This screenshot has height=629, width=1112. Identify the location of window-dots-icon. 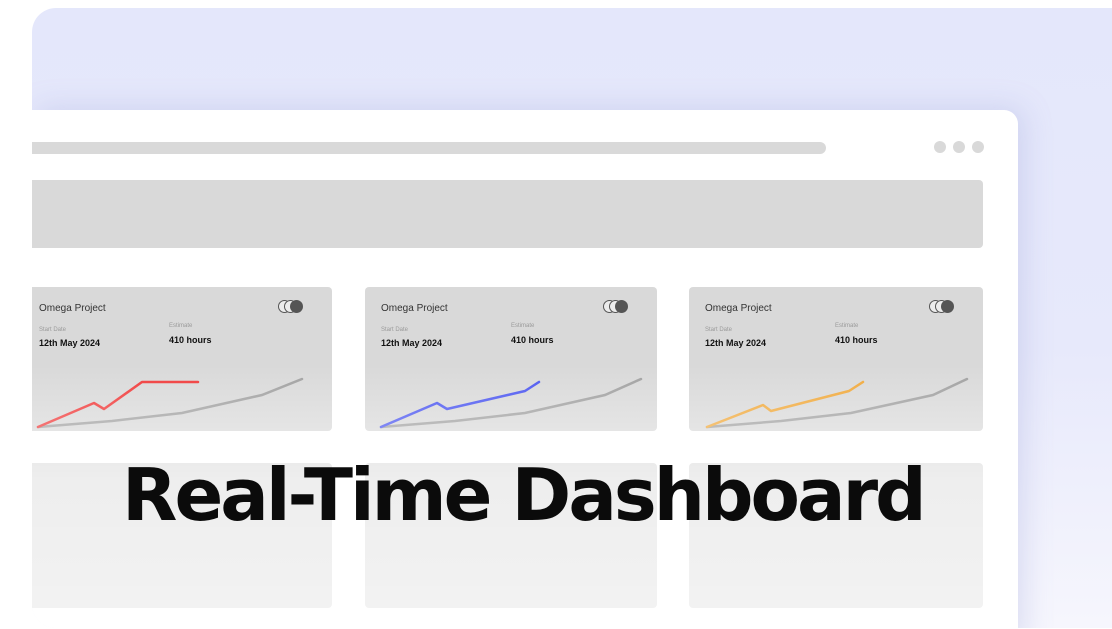
(959, 147).